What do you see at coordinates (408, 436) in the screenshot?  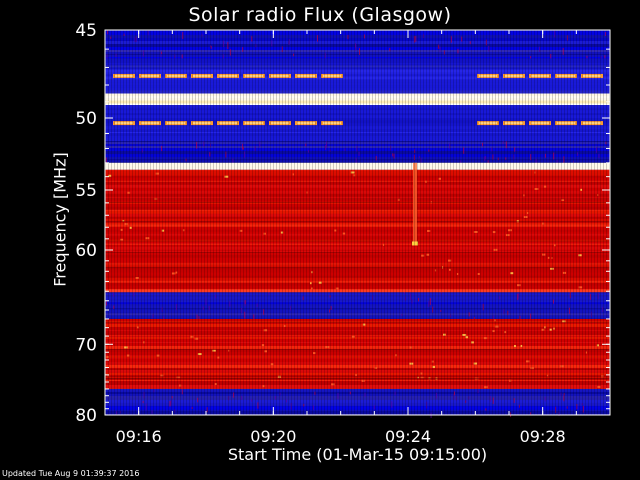 I see `x-tick-label: 09:24` at bounding box center [408, 436].